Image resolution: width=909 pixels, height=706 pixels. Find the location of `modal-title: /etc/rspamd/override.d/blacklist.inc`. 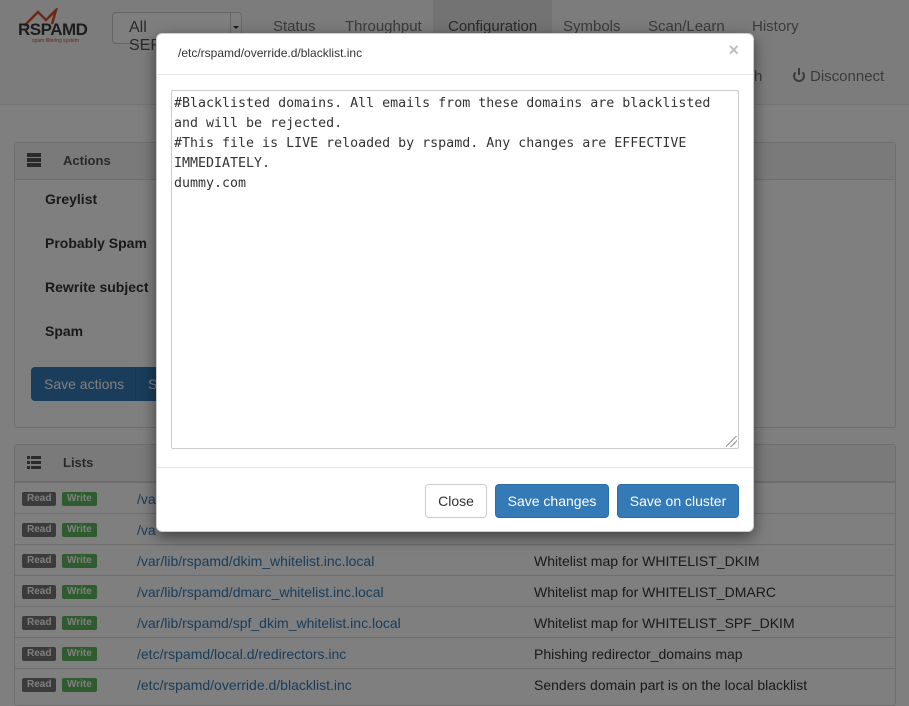

modal-title: /etc/rspamd/override.d/blacklist.inc is located at coordinates (270, 53).